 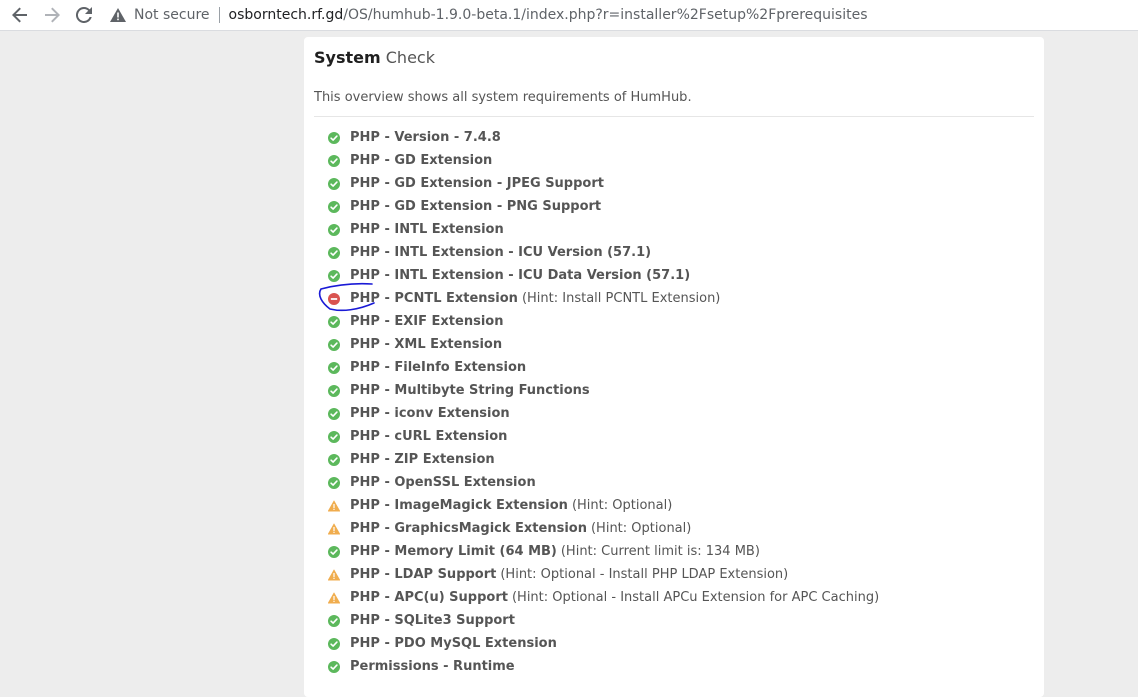 I want to click on requirement-title: PHP - PCNTL Extension, so click(x=434, y=298).